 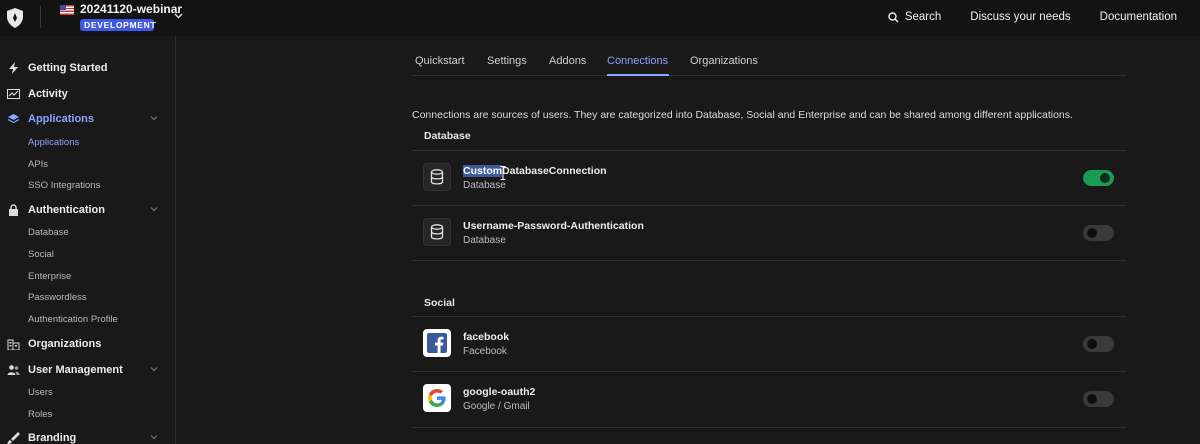 What do you see at coordinates (507, 61) in the screenshot?
I see `tab-settings: Settings` at bounding box center [507, 61].